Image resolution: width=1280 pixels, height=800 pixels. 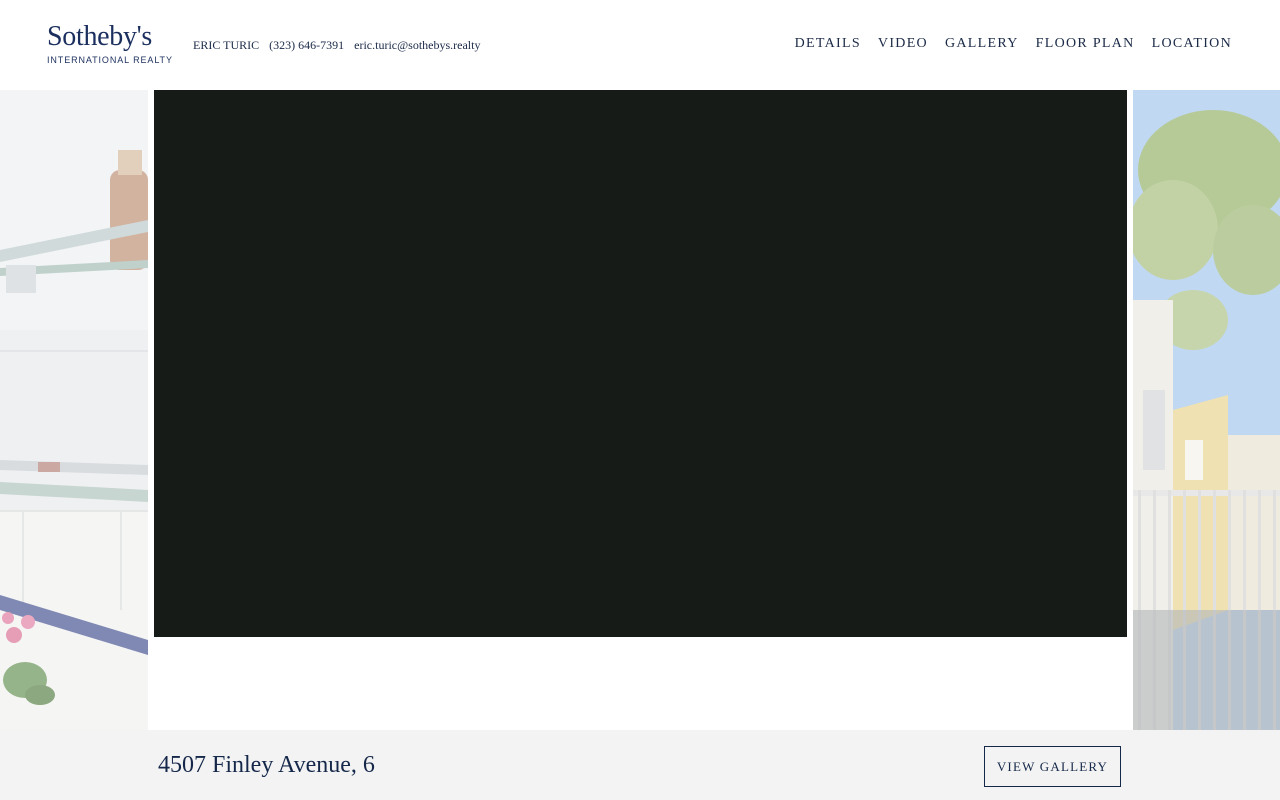 I want to click on nav-location: LOCATION, so click(x=1192, y=44).